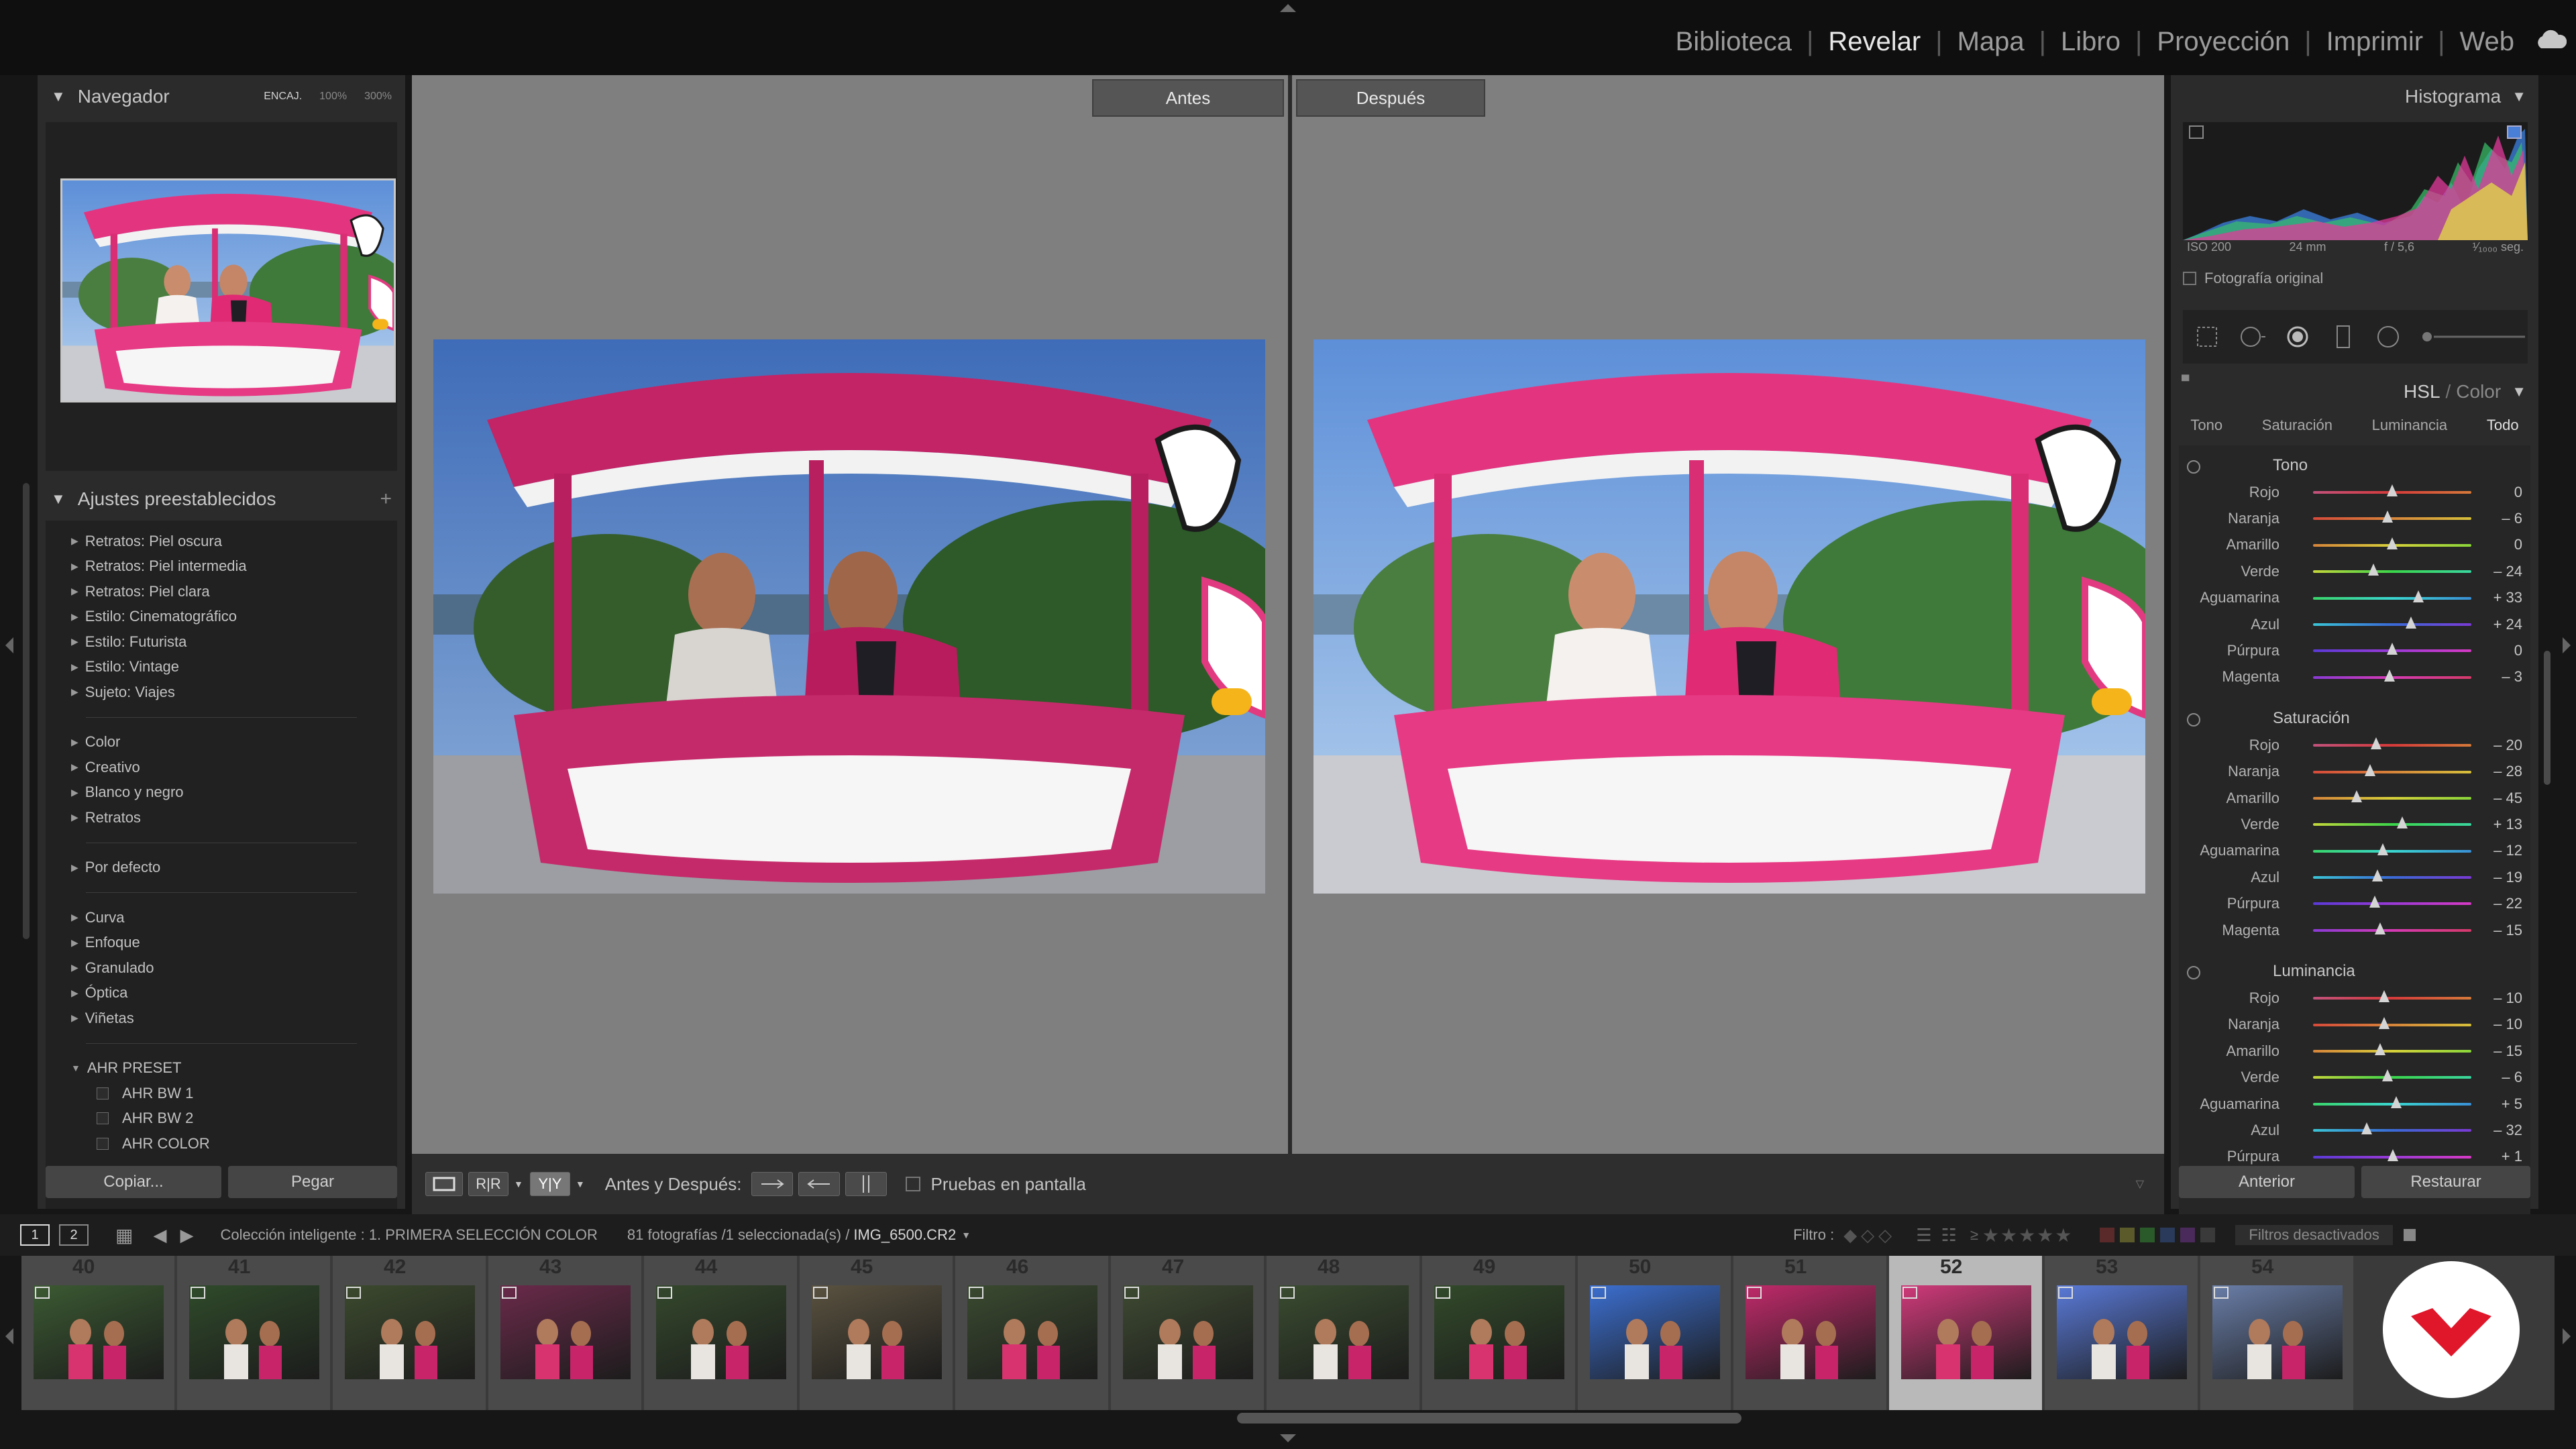 Image resolution: width=2576 pixels, height=1449 pixels. What do you see at coordinates (1188, 1333) in the screenshot?
I see `filmstrip-cell: 47` at bounding box center [1188, 1333].